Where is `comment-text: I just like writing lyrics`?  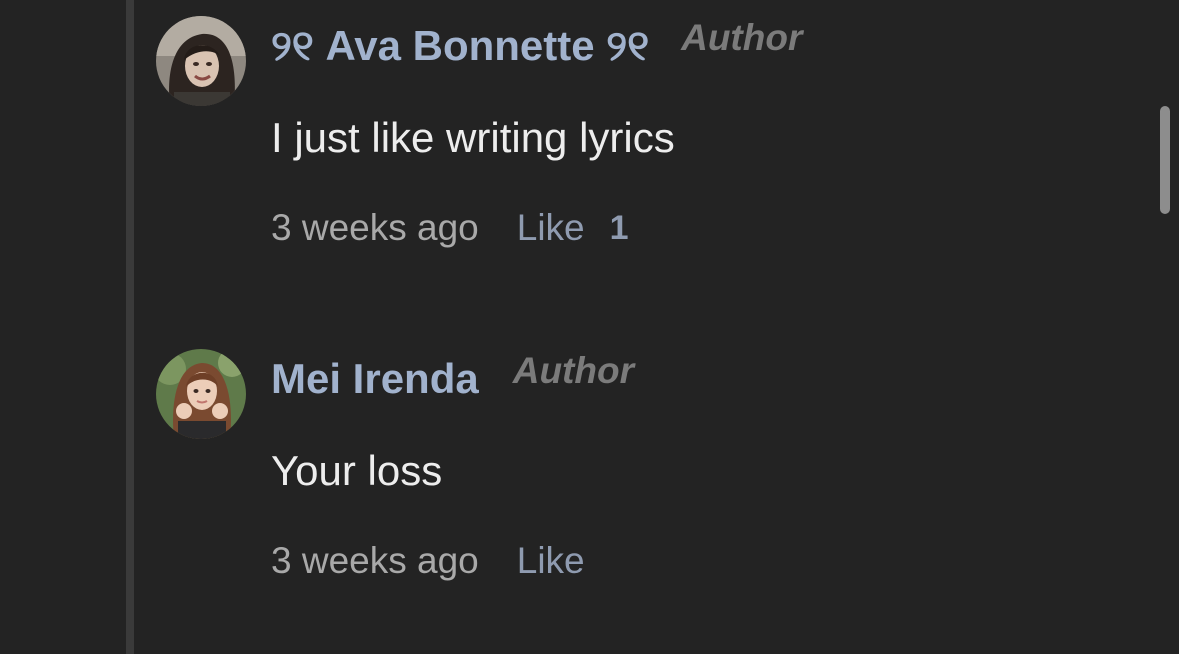
comment-text: I just like writing lyrics is located at coordinates (473, 137).